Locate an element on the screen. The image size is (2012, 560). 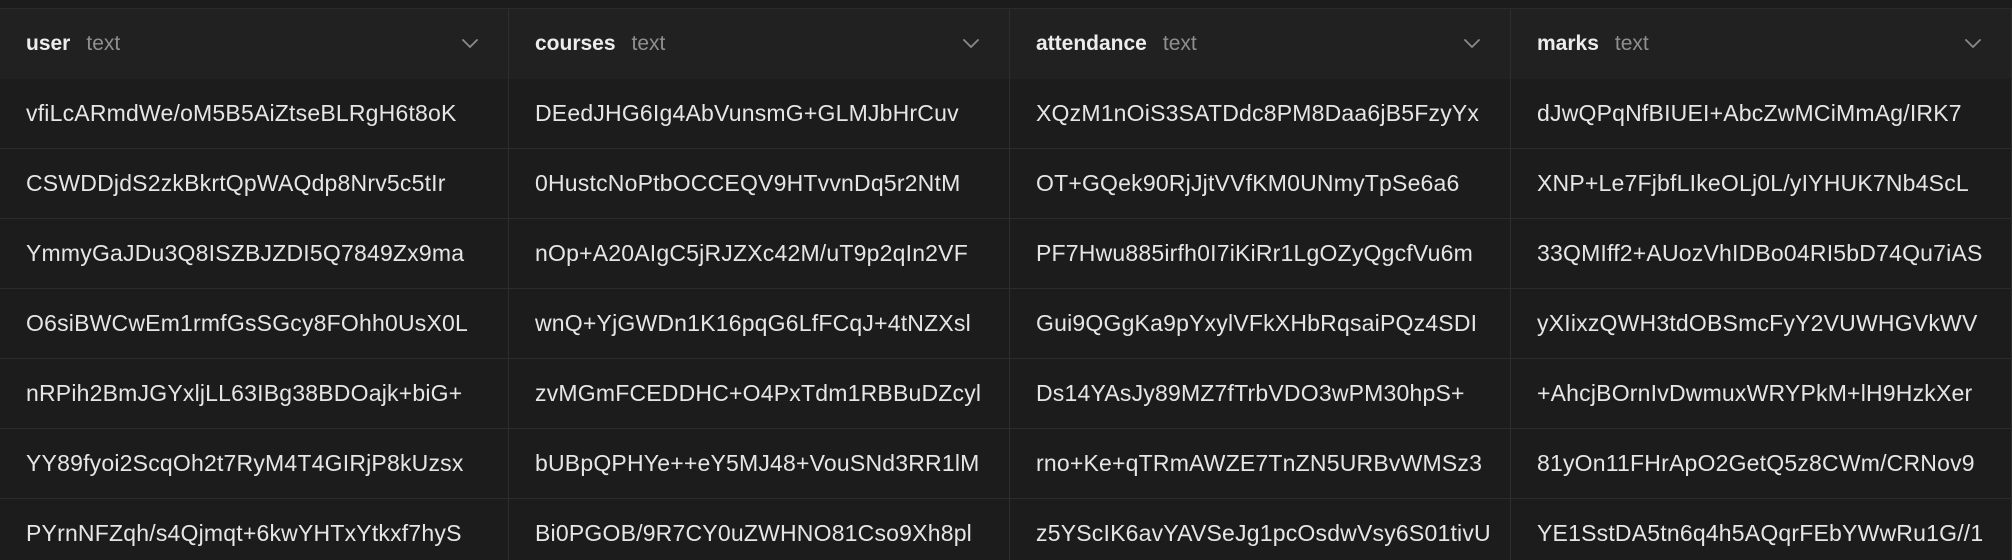
column-header-user: user text is located at coordinates (254, 44).